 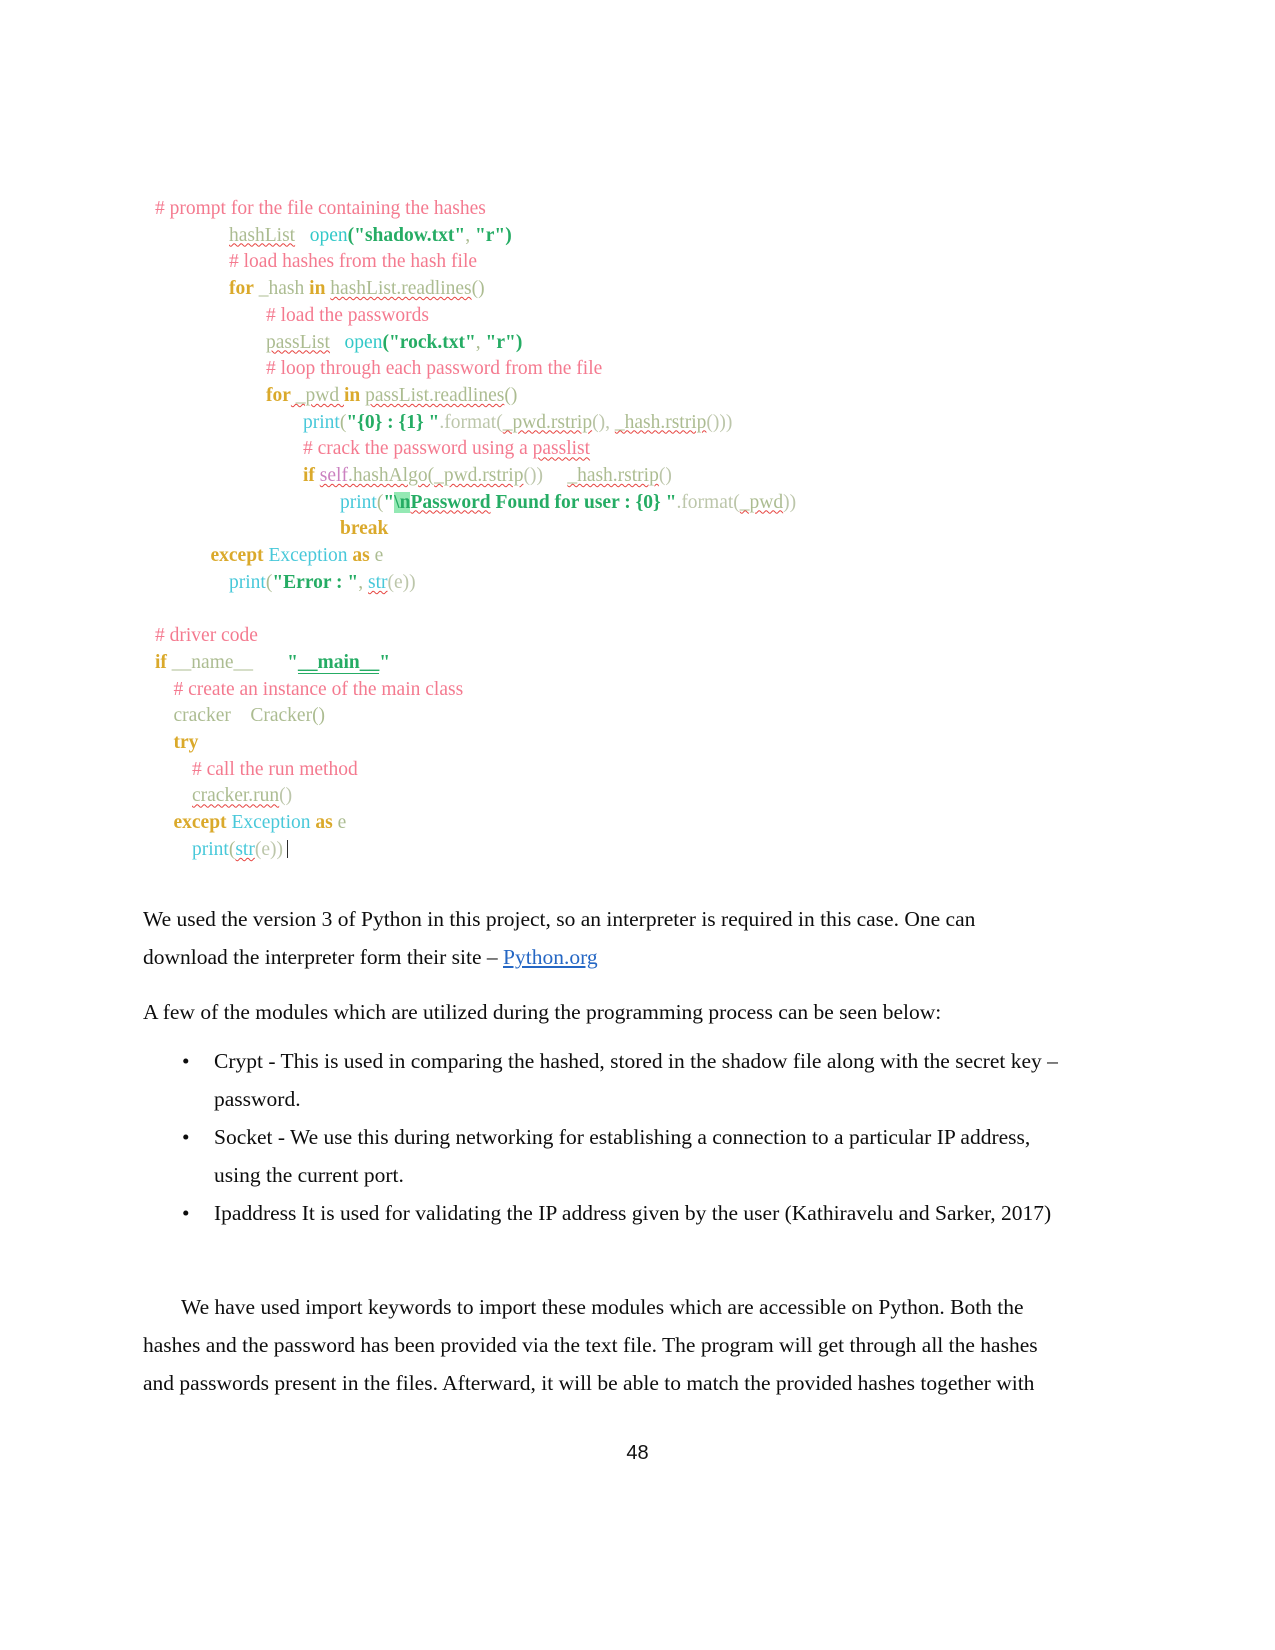 I want to click on code-token: __main__, so click(x=338, y=662).